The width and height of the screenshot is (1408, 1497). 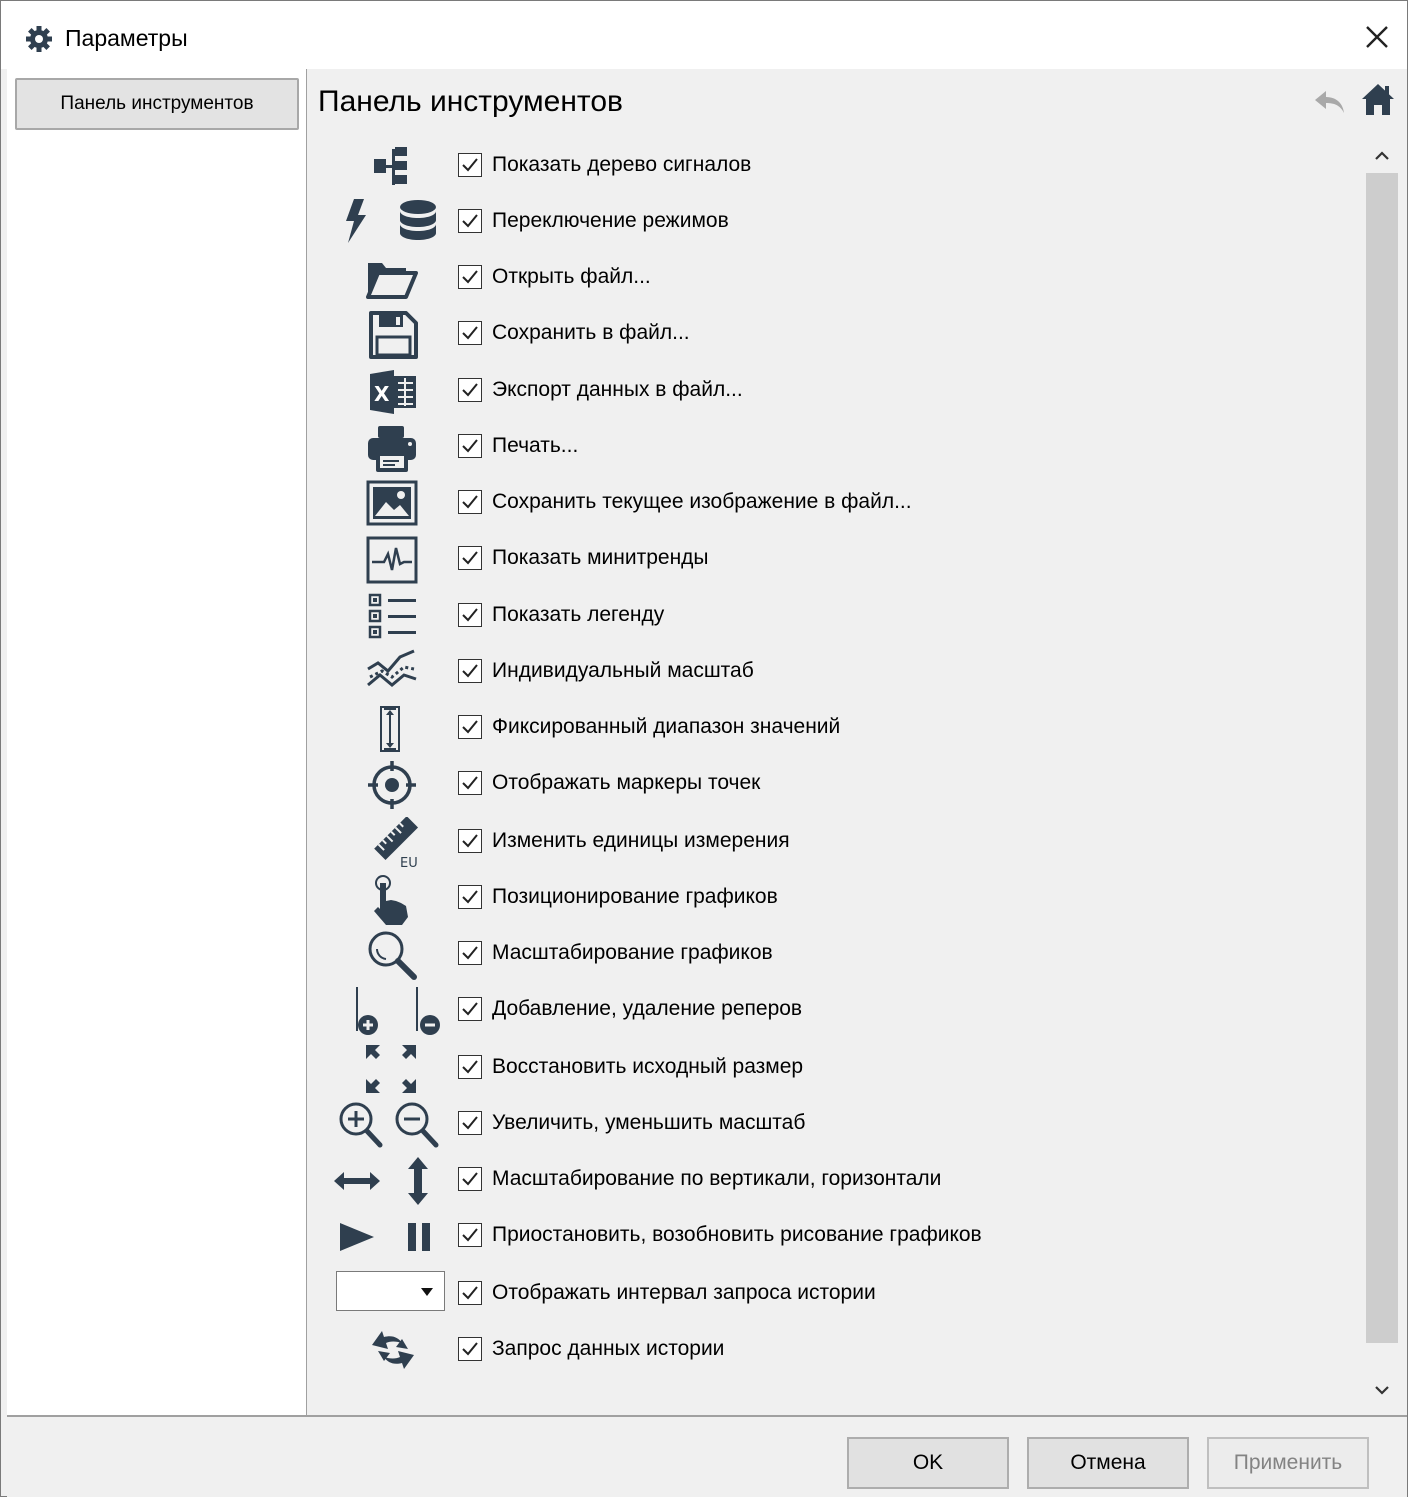 What do you see at coordinates (707, 1456) in the screenshot?
I see `dialog-footer: OK Отмена Применить` at bounding box center [707, 1456].